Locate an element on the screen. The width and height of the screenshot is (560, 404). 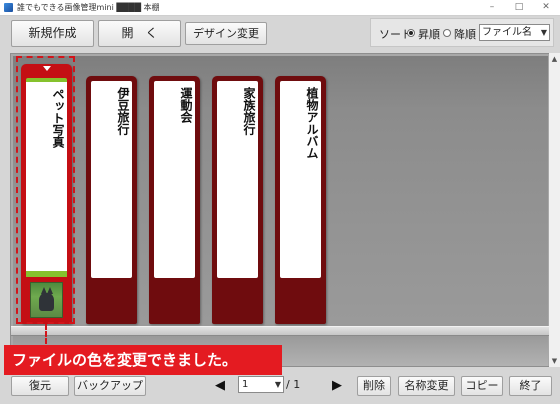
open-button: 開 く is located at coordinates (139, 33).